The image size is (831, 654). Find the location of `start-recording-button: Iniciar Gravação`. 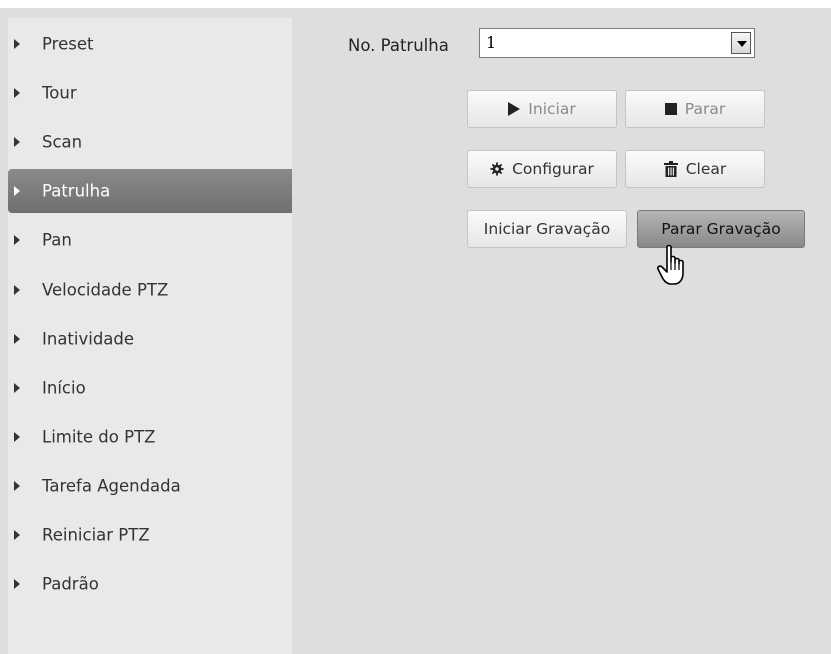

start-recording-button: Iniciar Gravação is located at coordinates (547, 229).